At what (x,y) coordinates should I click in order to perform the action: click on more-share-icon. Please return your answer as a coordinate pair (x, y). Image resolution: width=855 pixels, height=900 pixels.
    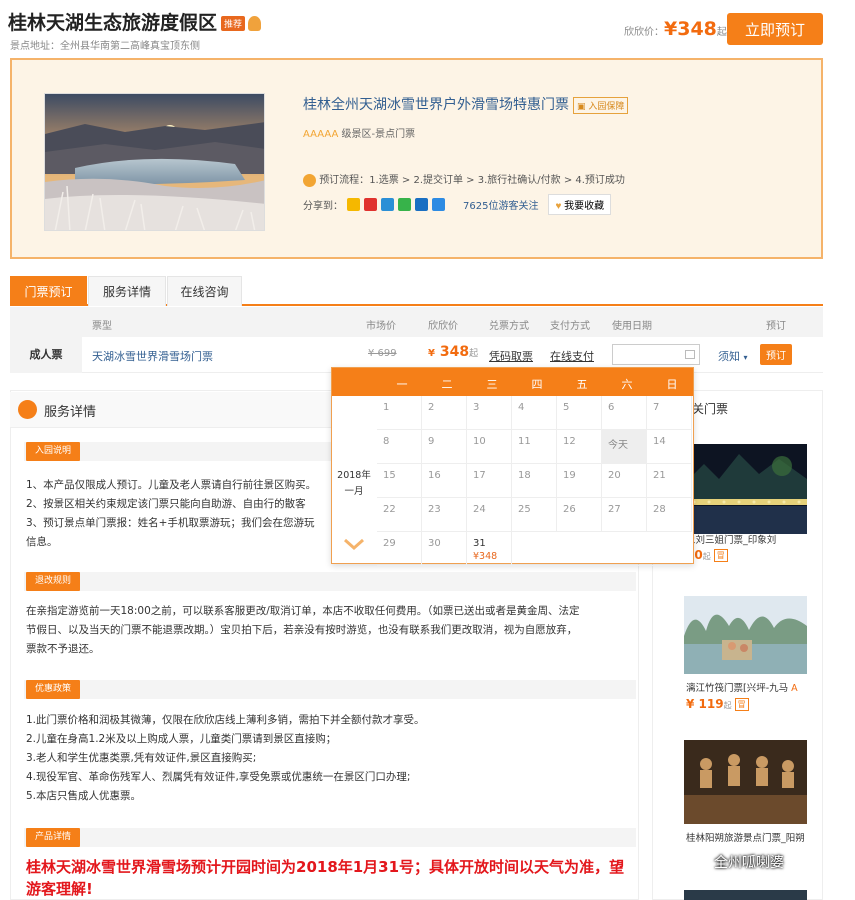
    Looking at the image, I should click on (438, 204).